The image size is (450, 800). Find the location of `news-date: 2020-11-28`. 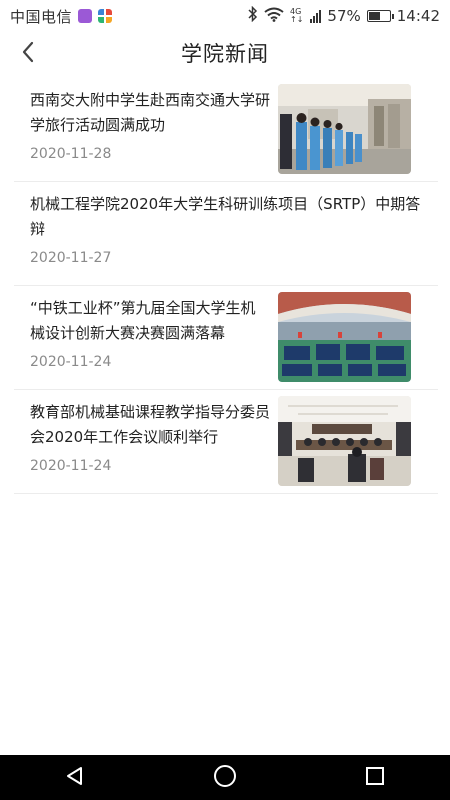

news-date: 2020-11-28 is located at coordinates (71, 154).